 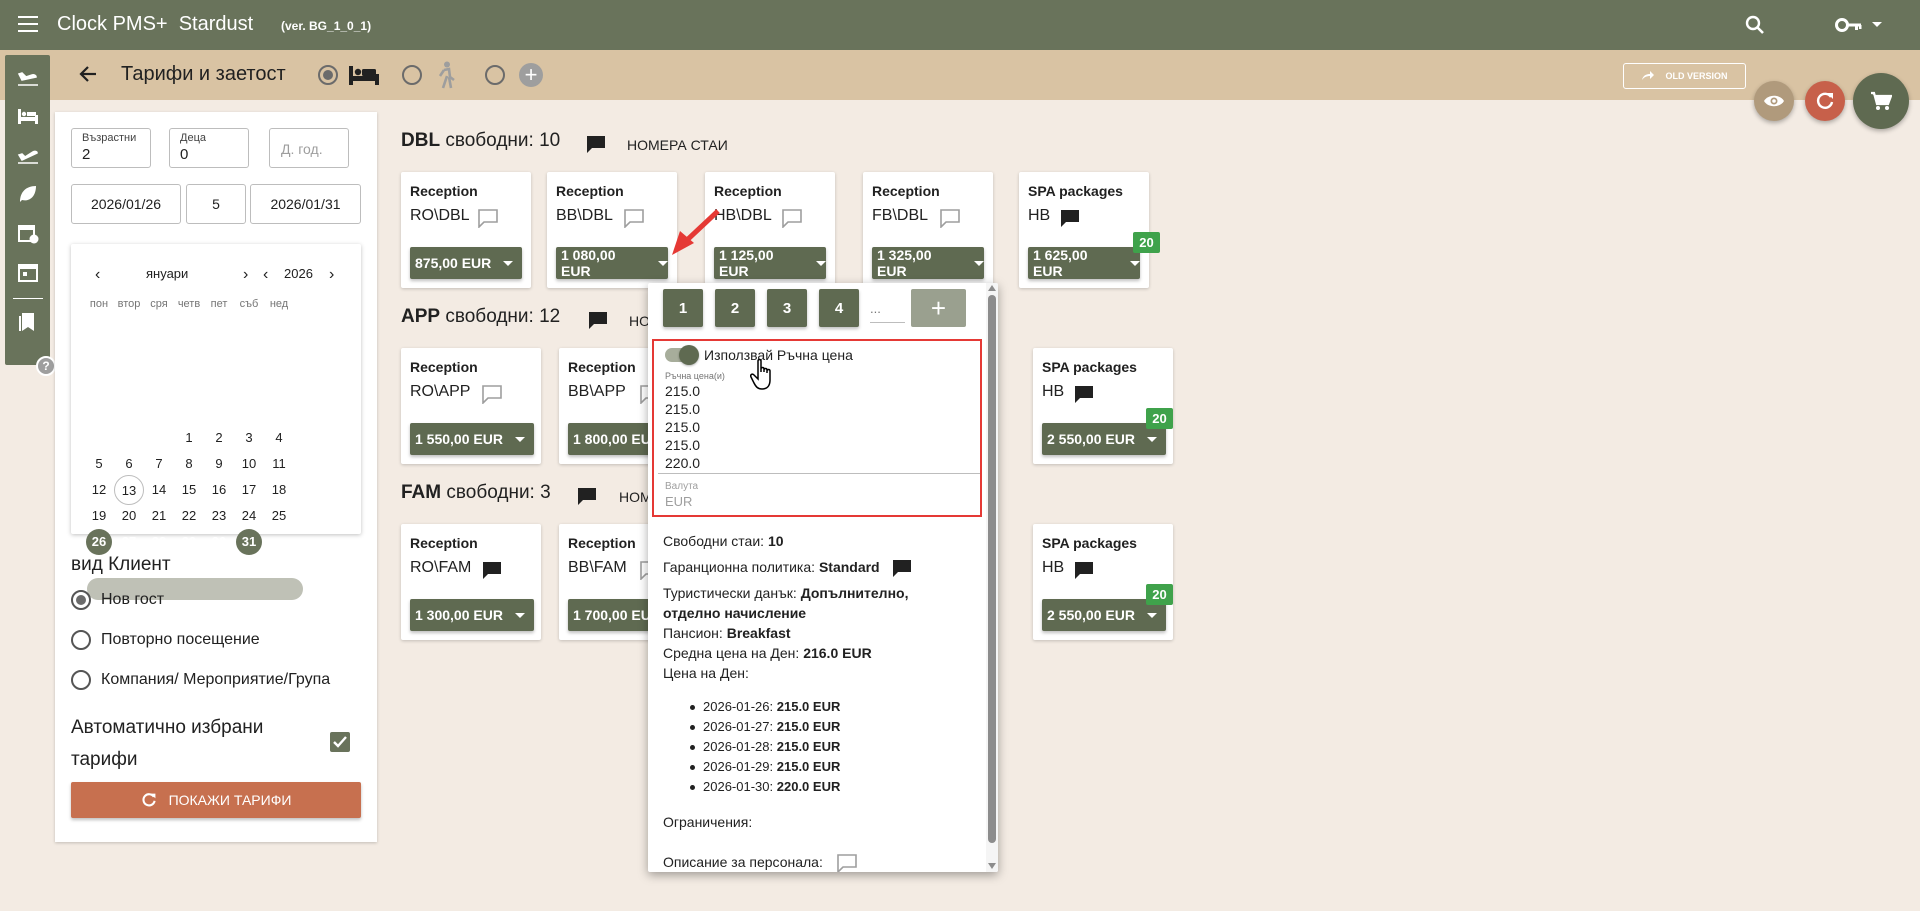 What do you see at coordinates (1849, 25) in the screenshot?
I see `key-icon` at bounding box center [1849, 25].